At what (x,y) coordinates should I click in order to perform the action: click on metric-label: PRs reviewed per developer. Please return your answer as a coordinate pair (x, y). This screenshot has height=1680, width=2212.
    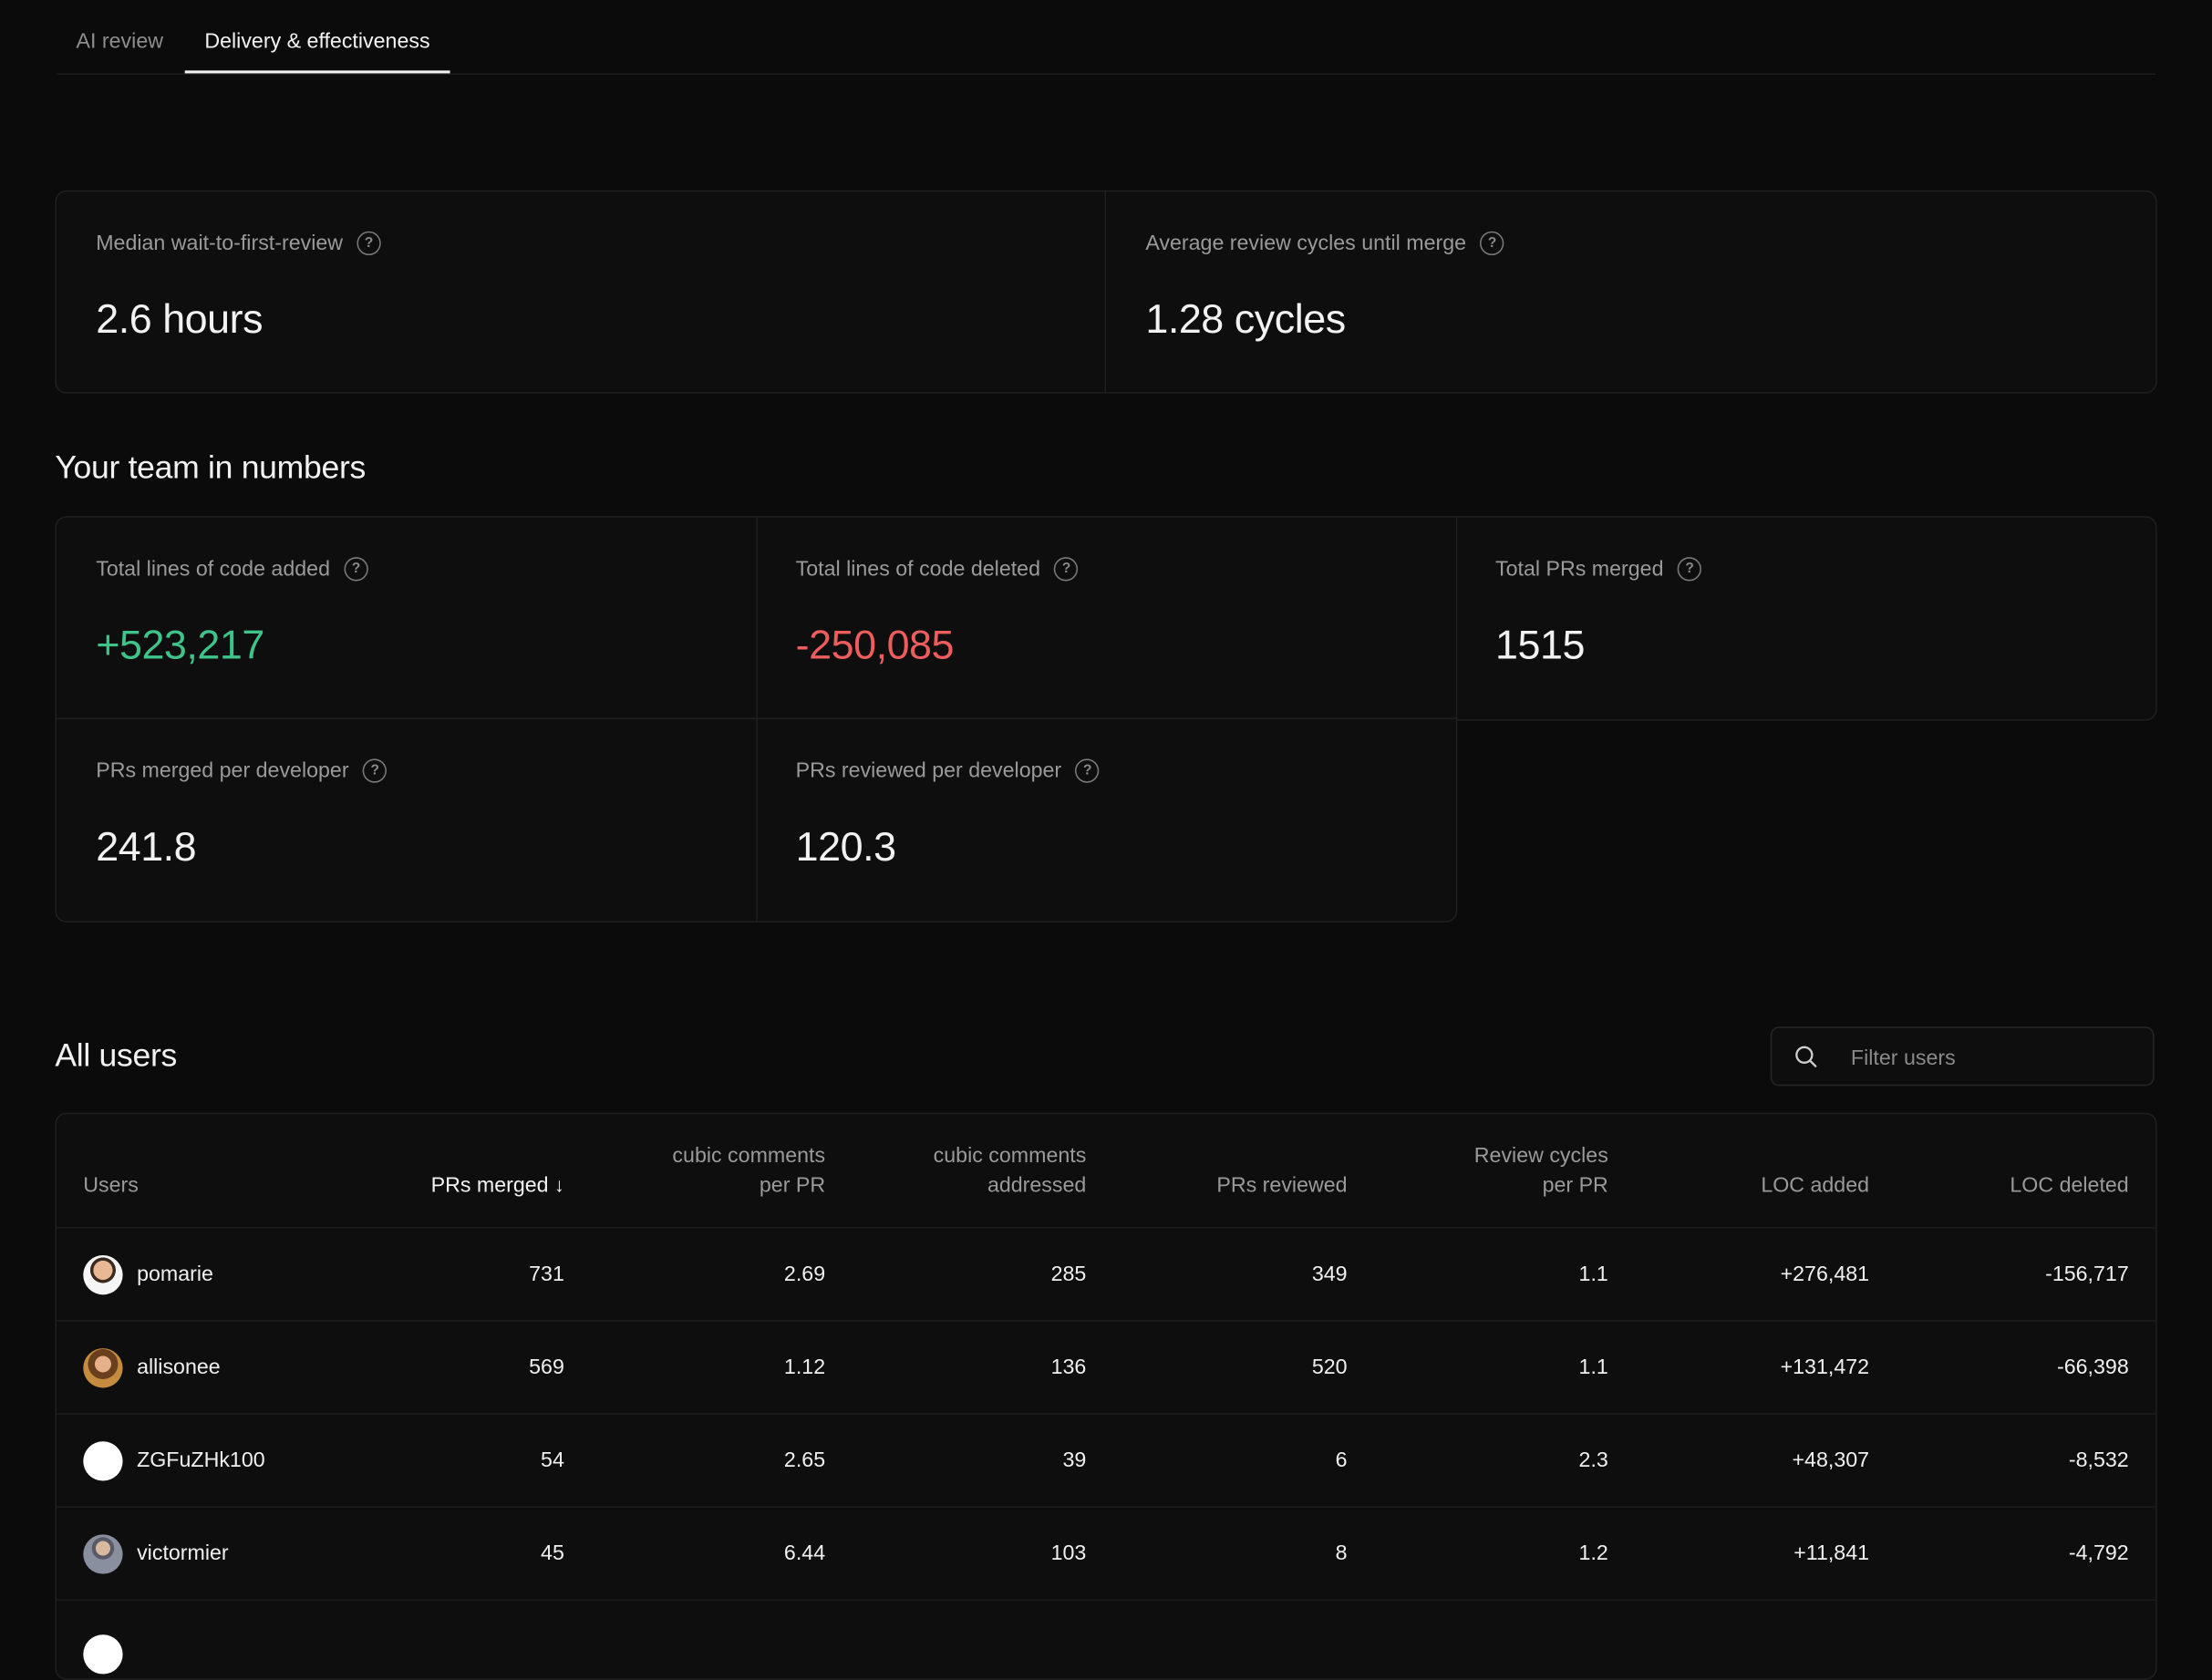
    Looking at the image, I should click on (928, 771).